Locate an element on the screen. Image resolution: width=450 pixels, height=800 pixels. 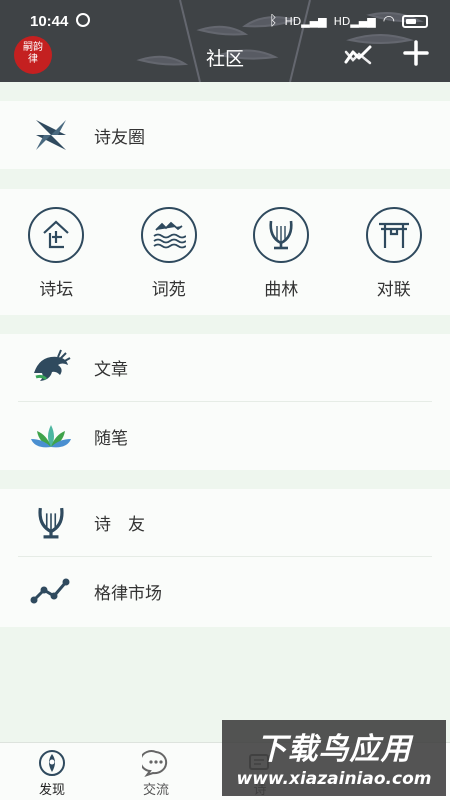
alarm-icon is located at coordinates (83, 20).